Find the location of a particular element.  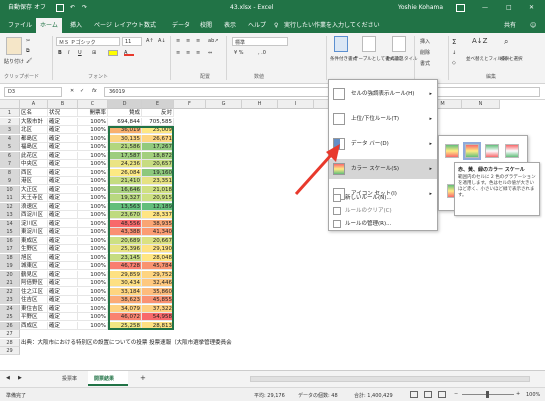

row-header-1: 1 is located at coordinates (10, 113).